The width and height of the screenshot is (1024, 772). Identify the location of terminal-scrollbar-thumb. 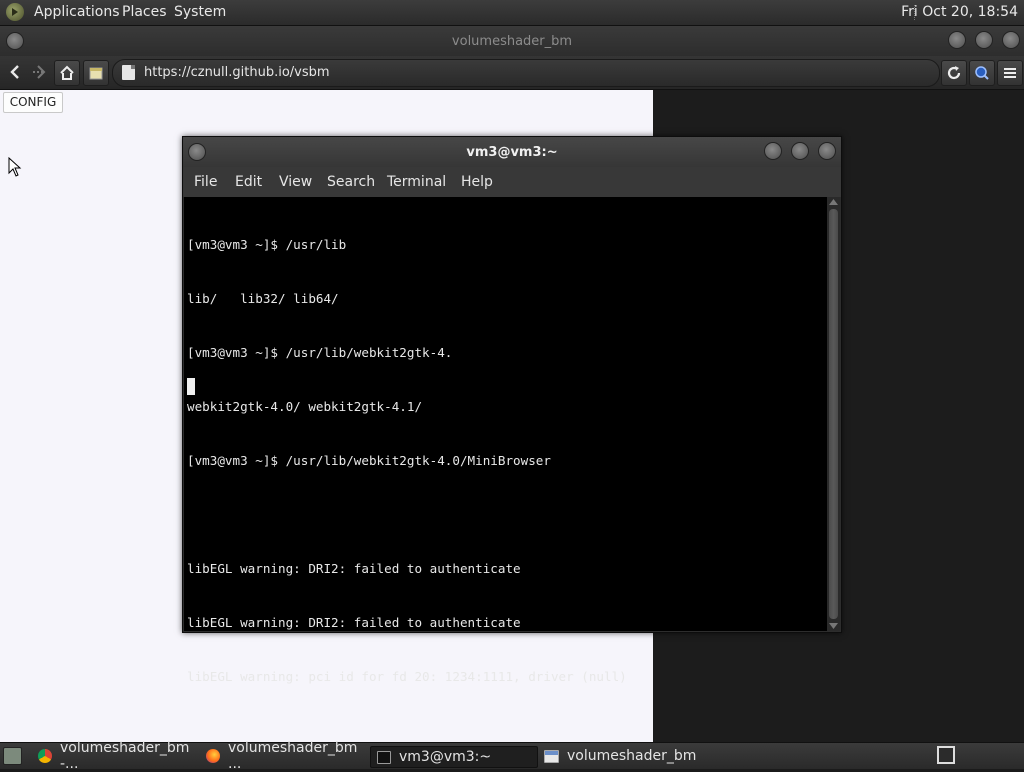
(833, 414).